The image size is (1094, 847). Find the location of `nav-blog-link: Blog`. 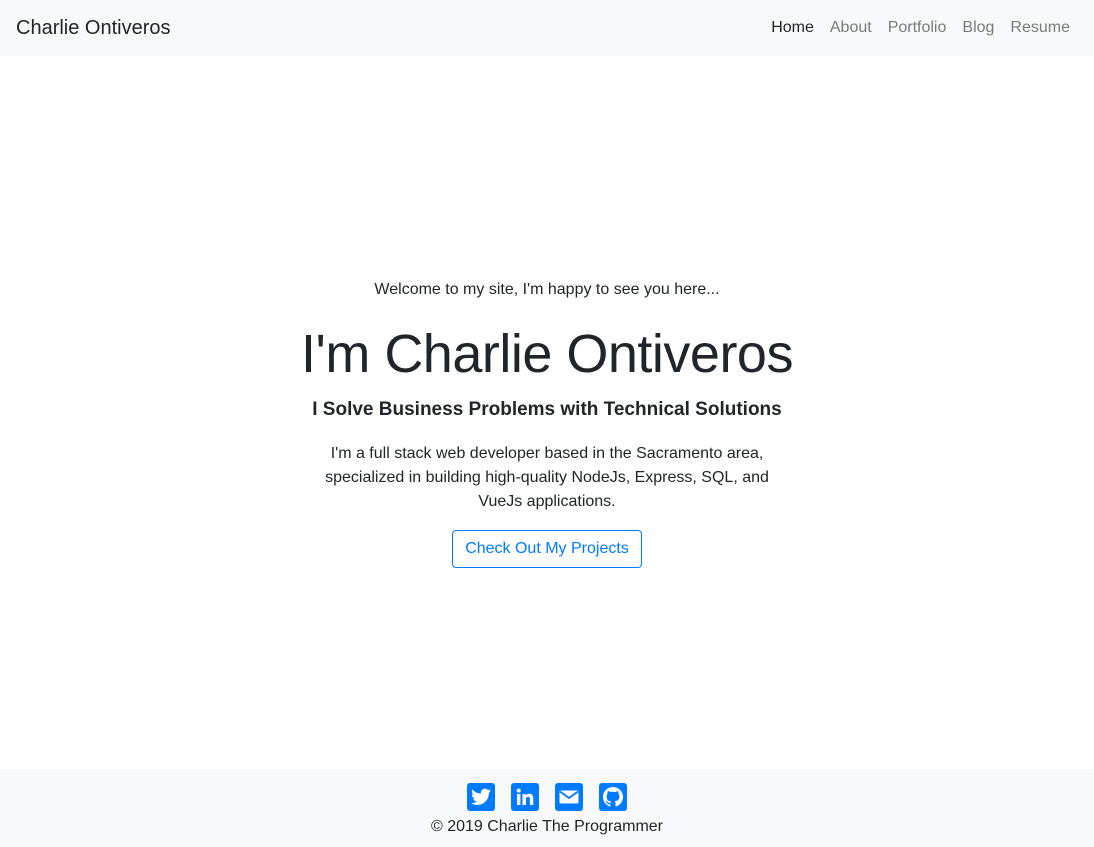

nav-blog-link: Blog is located at coordinates (978, 28).